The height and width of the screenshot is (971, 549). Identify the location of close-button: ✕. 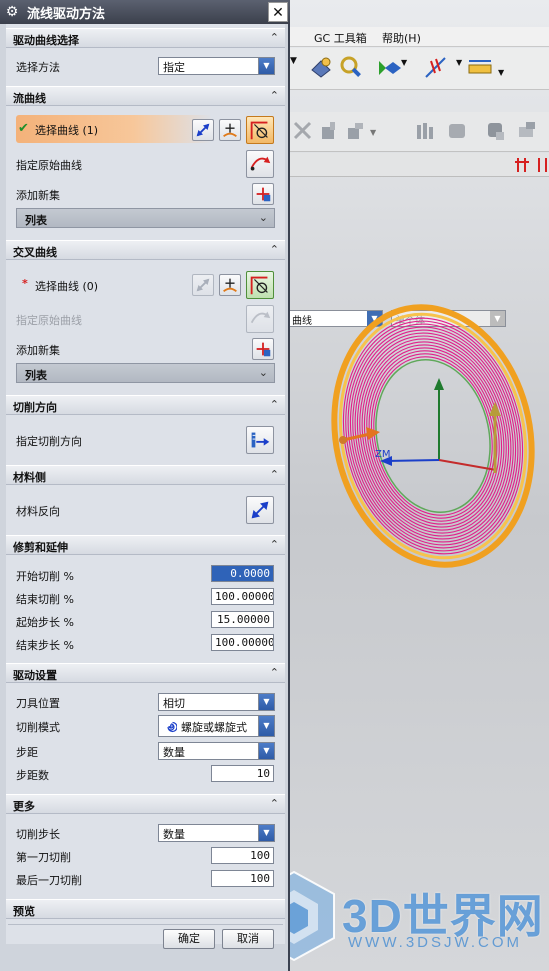
(278, 12).